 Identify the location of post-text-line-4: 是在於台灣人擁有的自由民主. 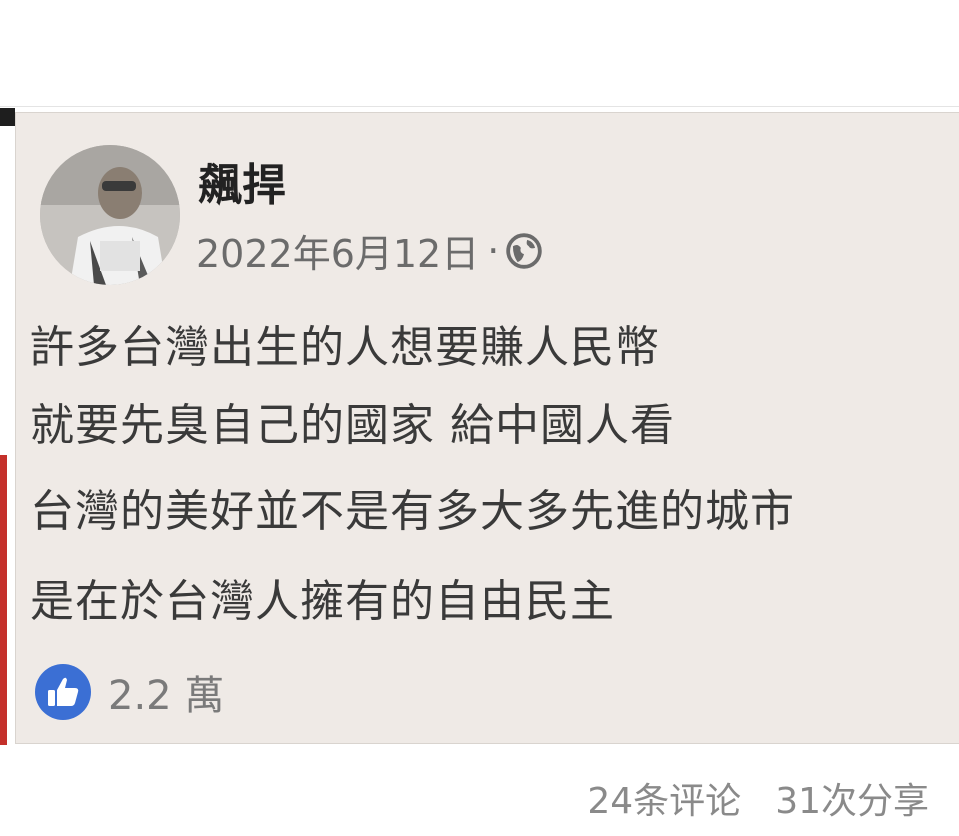
(322, 601).